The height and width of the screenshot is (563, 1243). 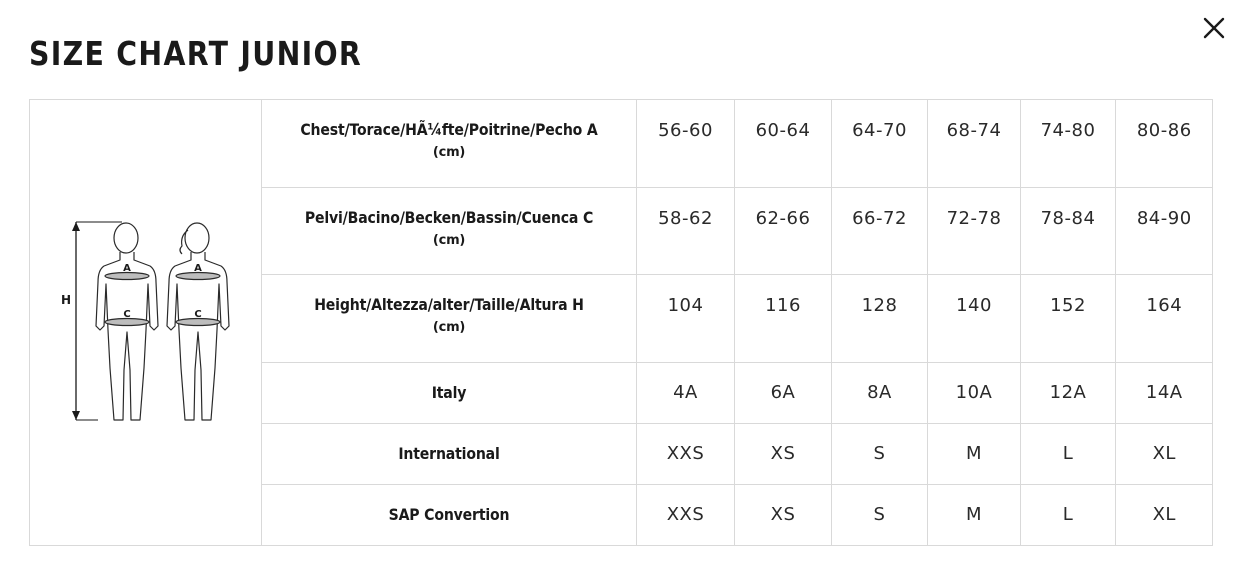 I want to click on size-value-cell: 164, so click(x=1164, y=318).